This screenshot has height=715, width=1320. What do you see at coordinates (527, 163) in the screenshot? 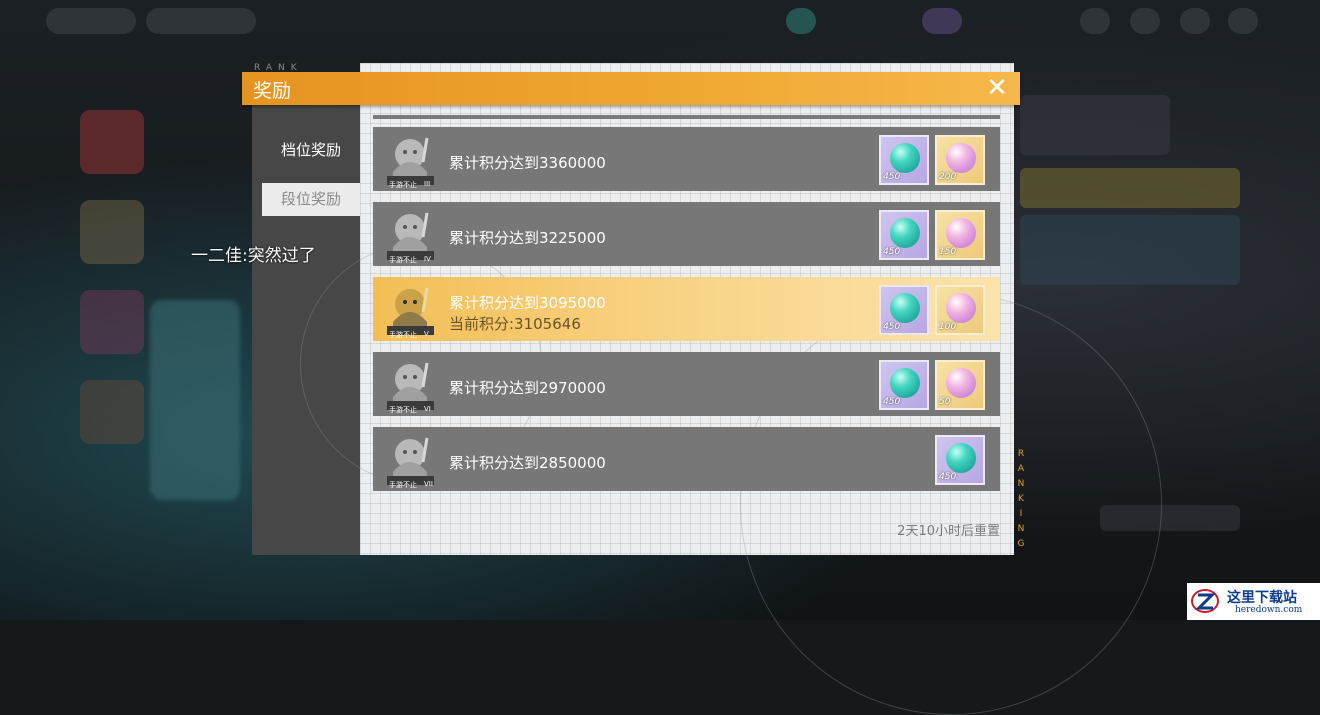
I see `requirement-text: 累计积分达到3360000` at bounding box center [527, 163].